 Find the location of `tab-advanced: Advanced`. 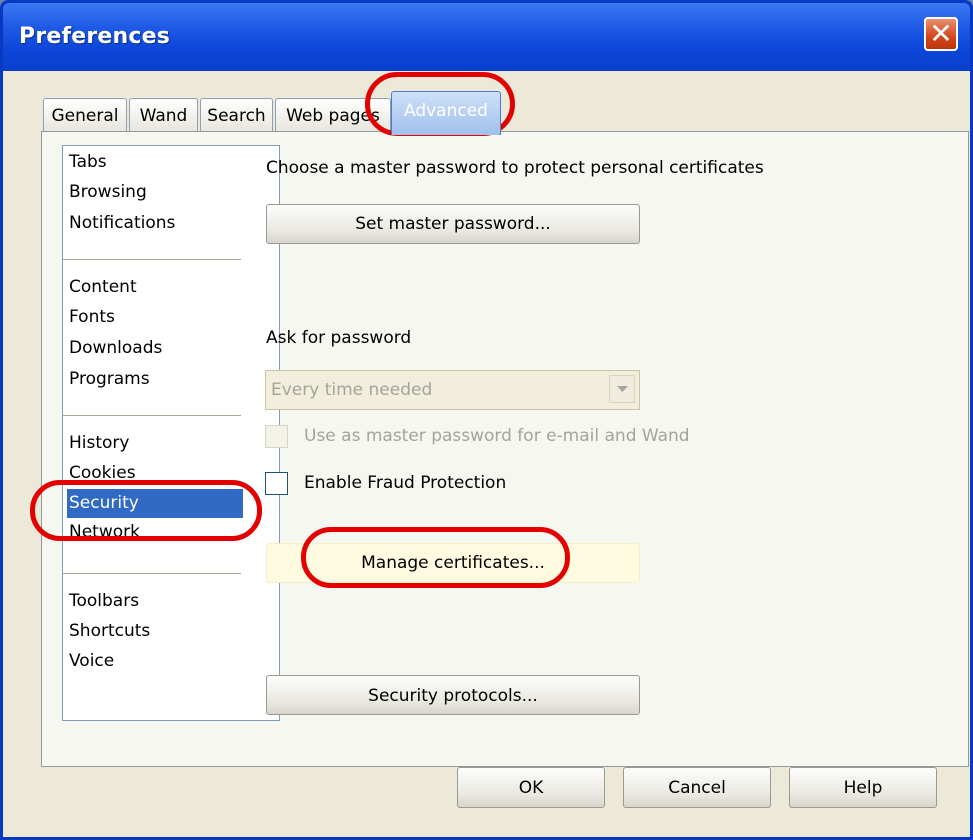

tab-advanced: Advanced is located at coordinates (446, 113).